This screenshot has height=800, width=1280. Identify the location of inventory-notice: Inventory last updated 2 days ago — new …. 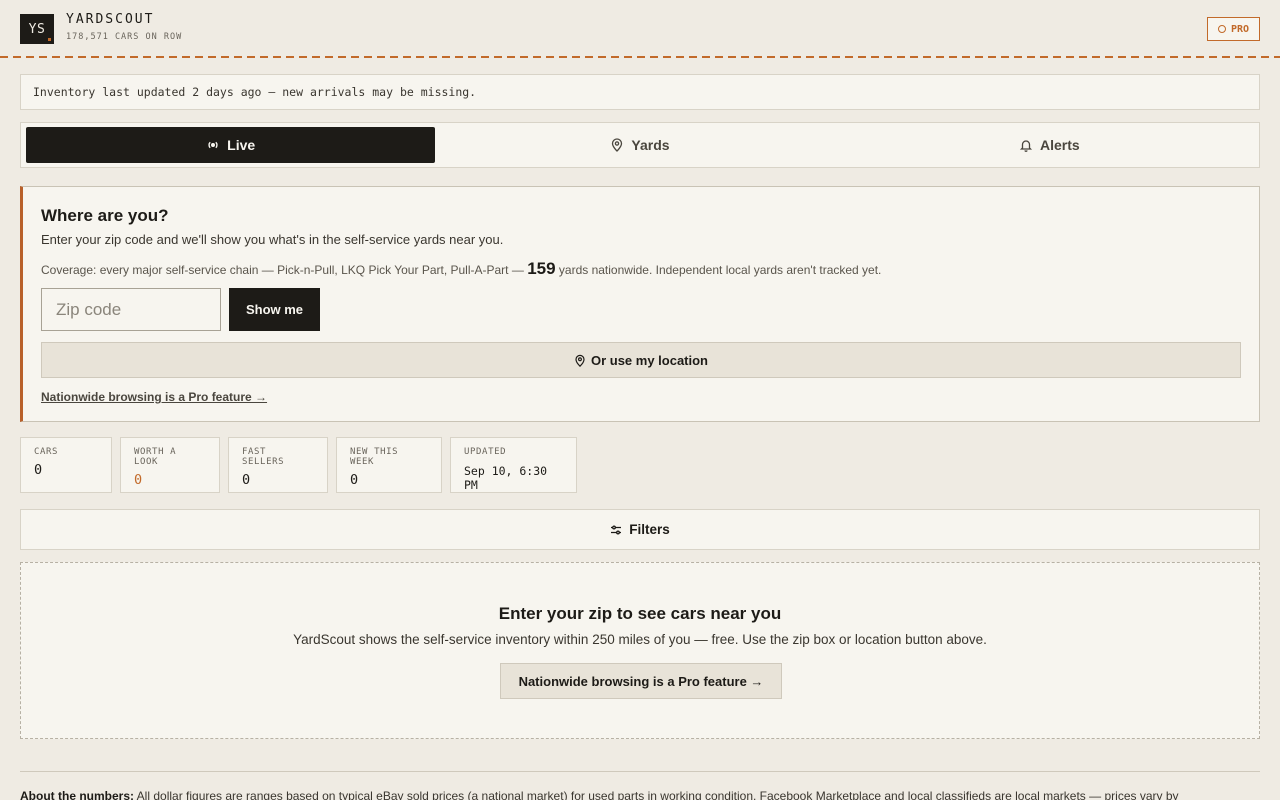
(640, 92).